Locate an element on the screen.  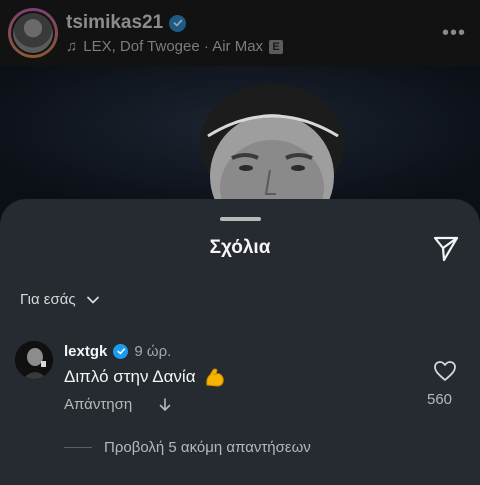
view-more-replies-button: Προβολή 5 ακόμη απαντήσεων is located at coordinates (187, 447).